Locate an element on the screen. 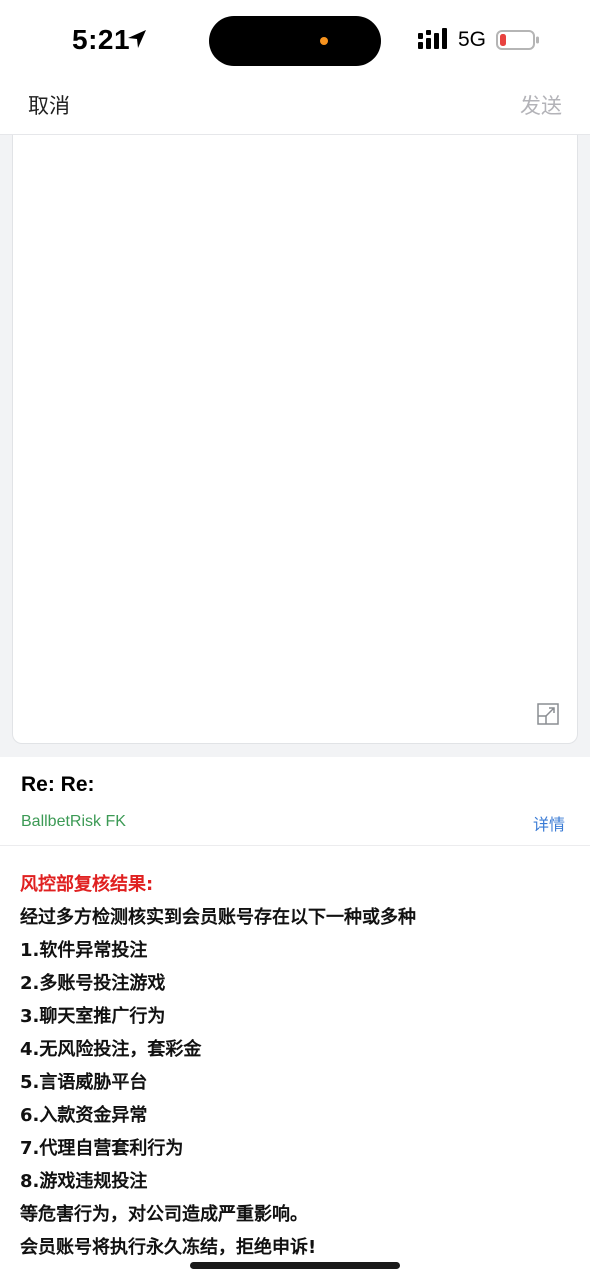  network-type-label: 5G is located at coordinates (472, 39).